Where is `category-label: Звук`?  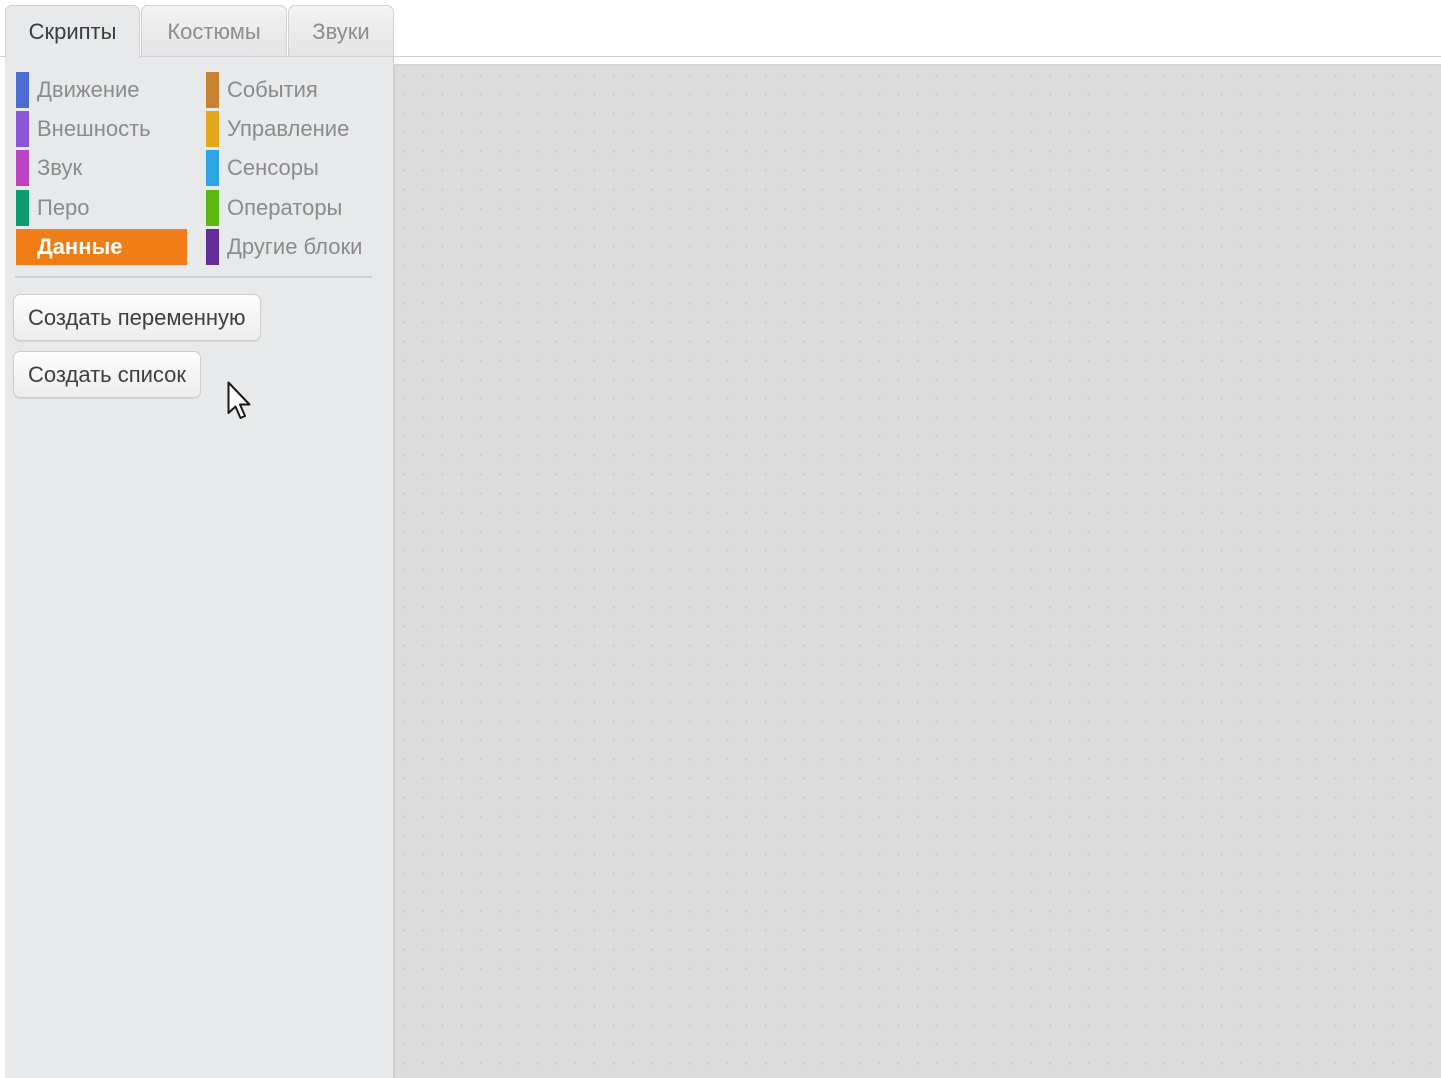
category-label: Звук is located at coordinates (60, 167).